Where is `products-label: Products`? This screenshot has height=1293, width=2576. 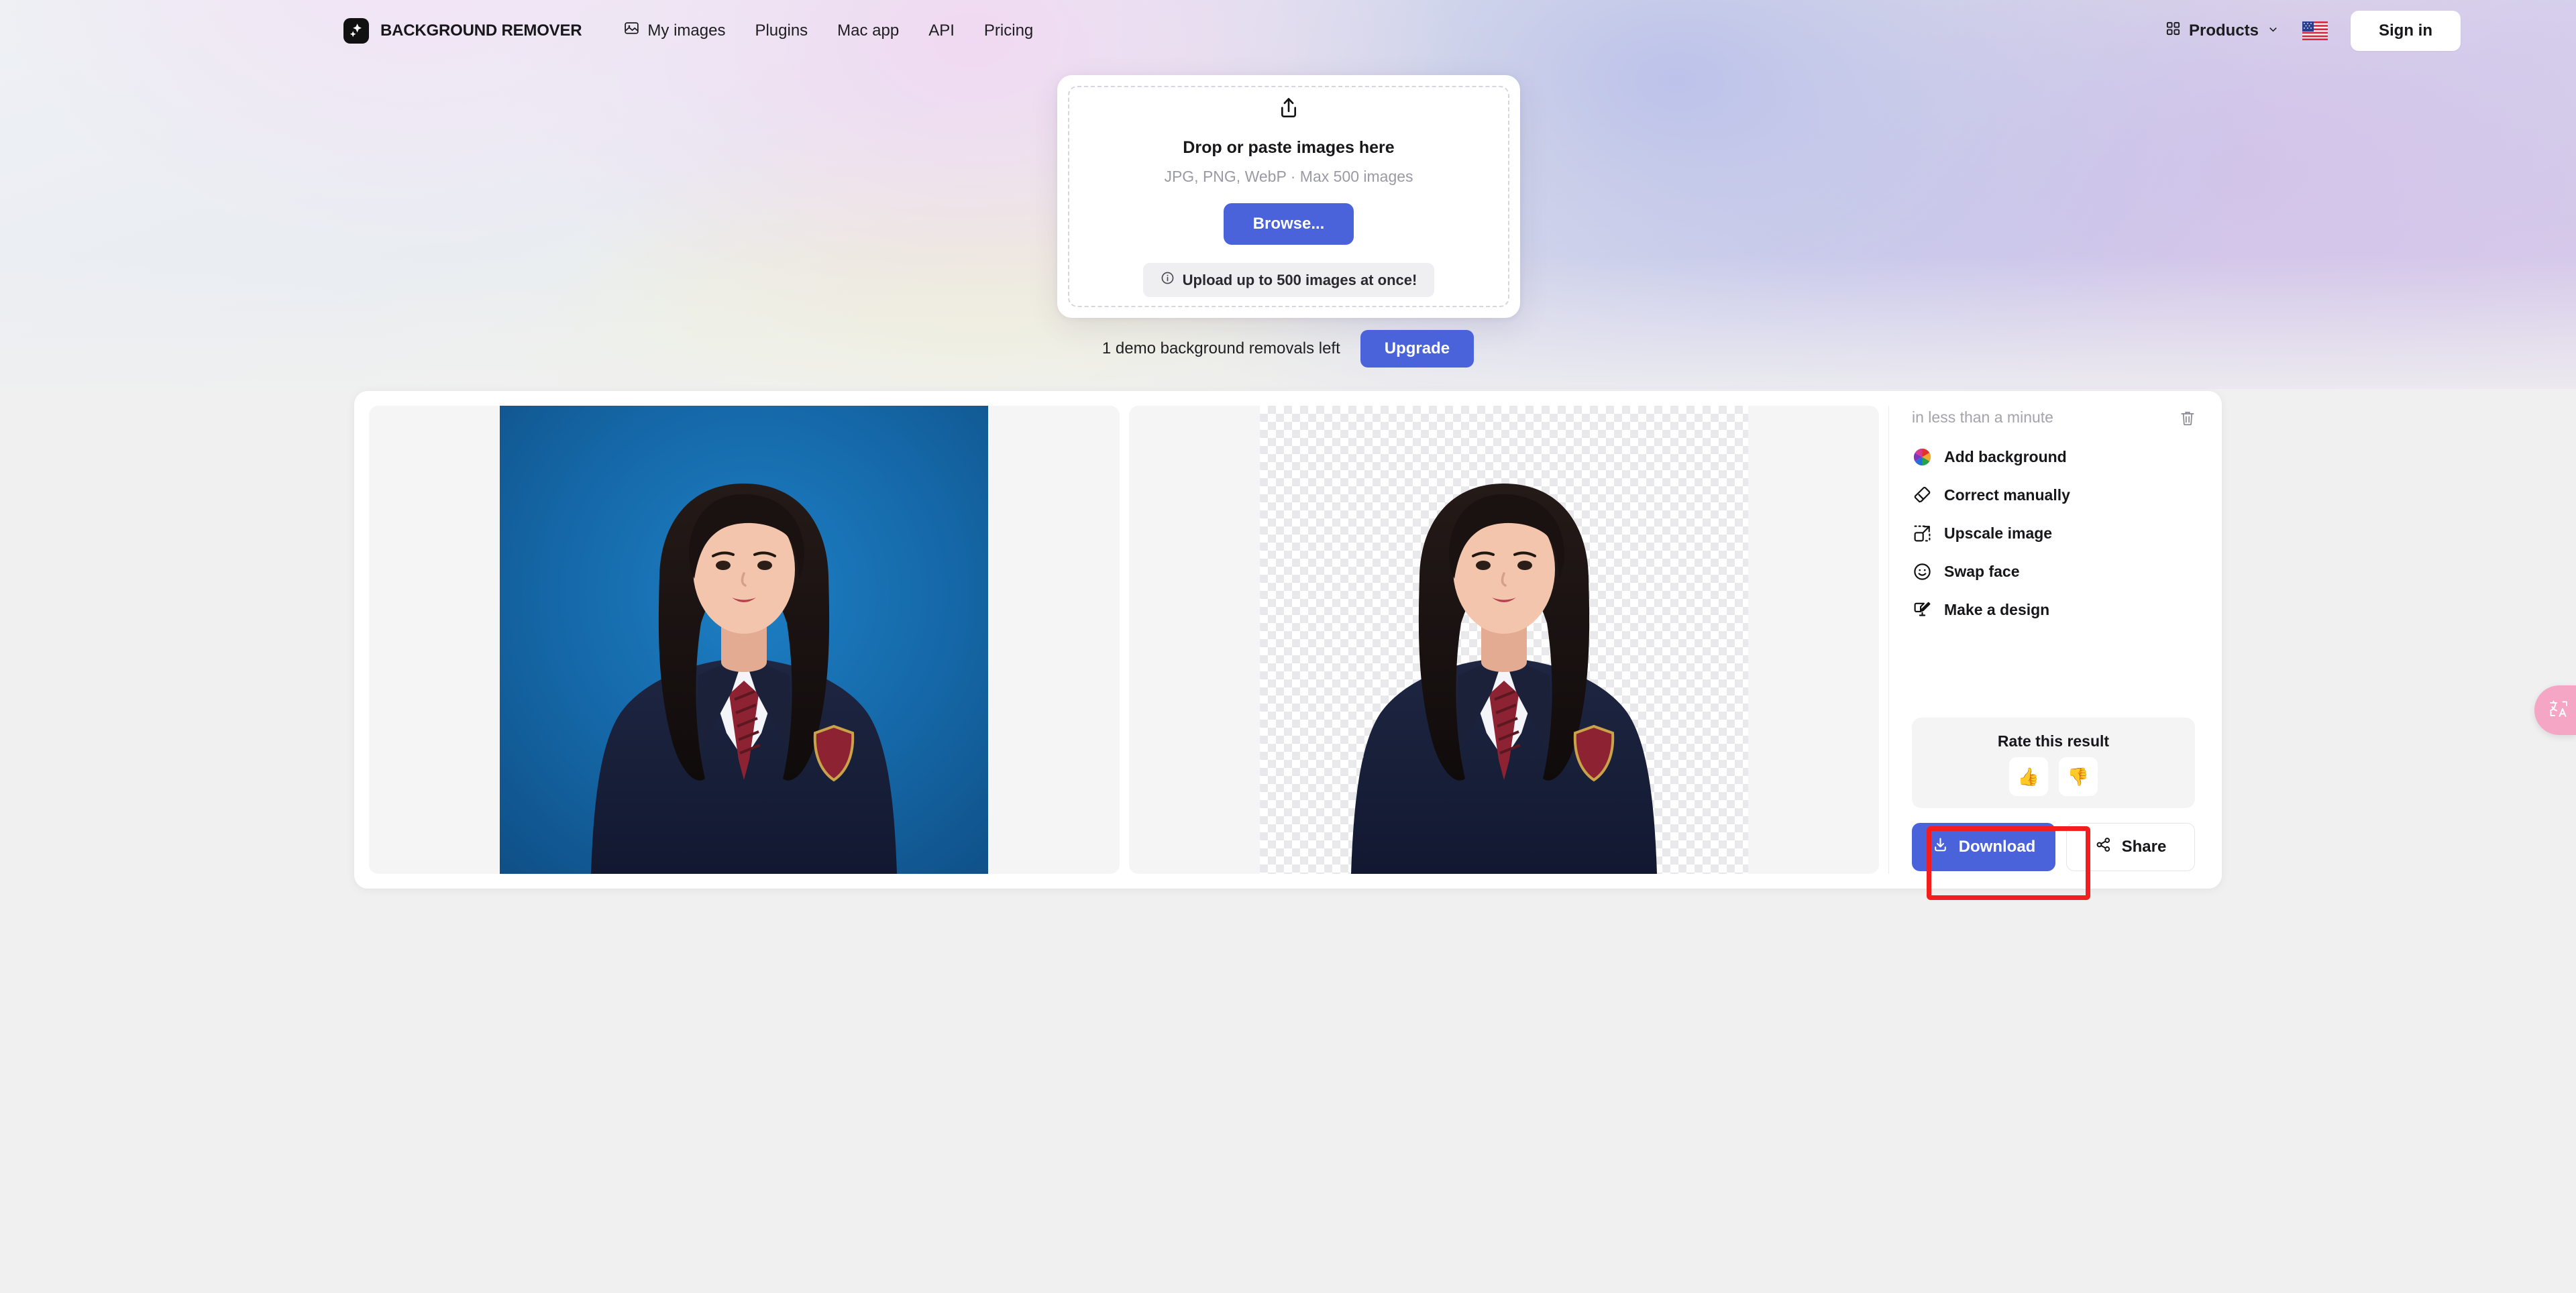 products-label: Products is located at coordinates (2223, 30).